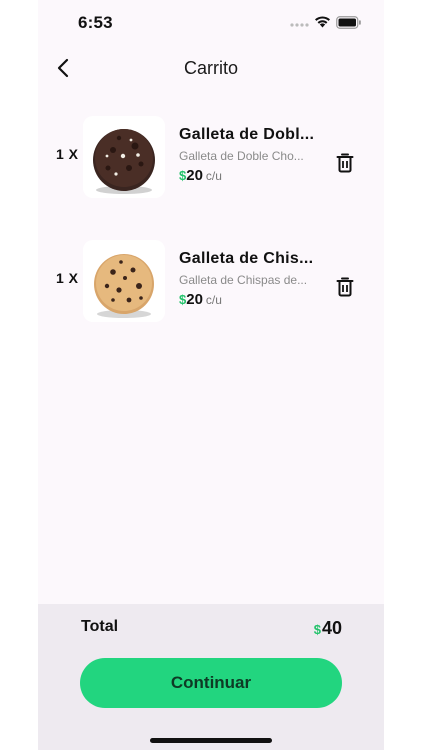 The height and width of the screenshot is (750, 422). What do you see at coordinates (348, 22) in the screenshot?
I see `battery-icon` at bounding box center [348, 22].